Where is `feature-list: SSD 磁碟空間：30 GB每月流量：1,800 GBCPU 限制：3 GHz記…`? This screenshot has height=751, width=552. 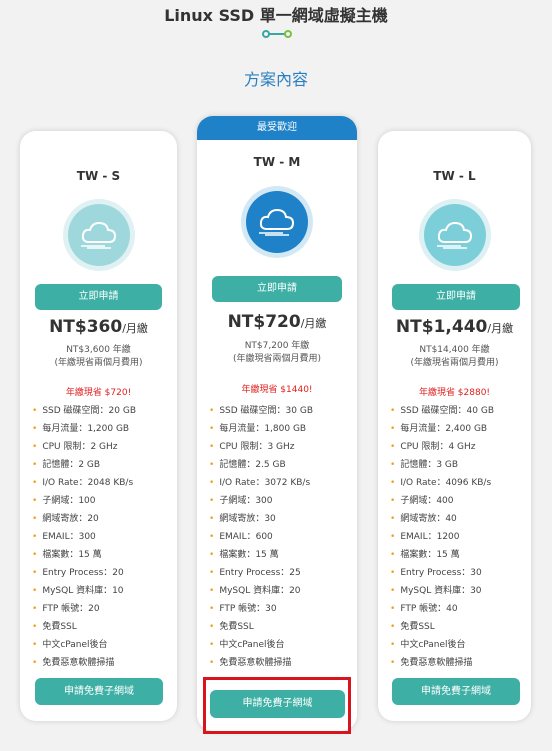 feature-list: SSD 磁碟空間：30 GB每月流量：1,800 GBCPU 限制：3 GHz記… is located at coordinates (280, 537).